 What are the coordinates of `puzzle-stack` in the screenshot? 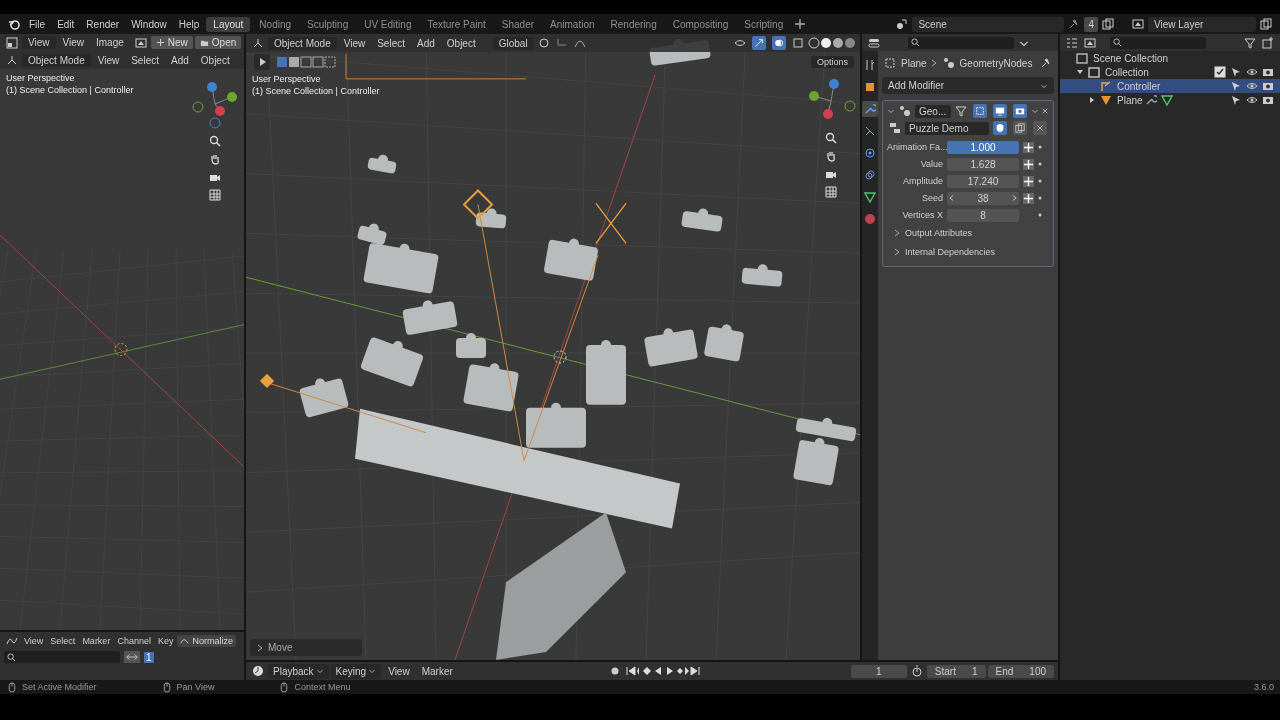 It's located at (561, 586).